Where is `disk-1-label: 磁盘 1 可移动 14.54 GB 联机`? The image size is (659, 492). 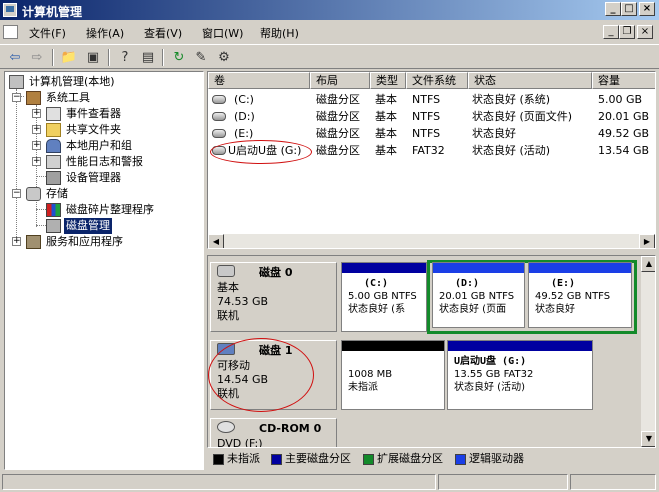
disk-1-label: 磁盘 1 可移动 14.54 GB 联机 is located at coordinates (273, 375).